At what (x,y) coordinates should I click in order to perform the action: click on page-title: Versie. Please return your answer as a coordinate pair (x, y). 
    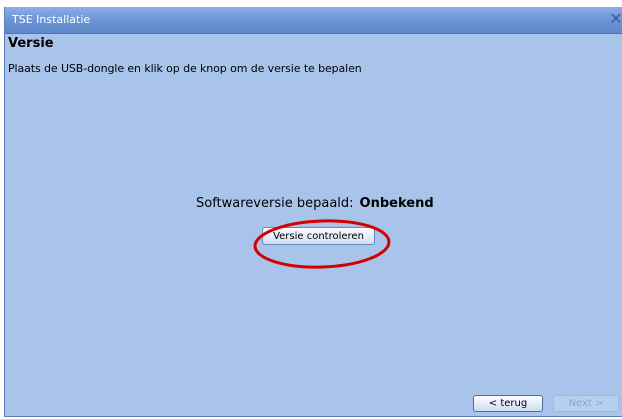
    Looking at the image, I should click on (31, 43).